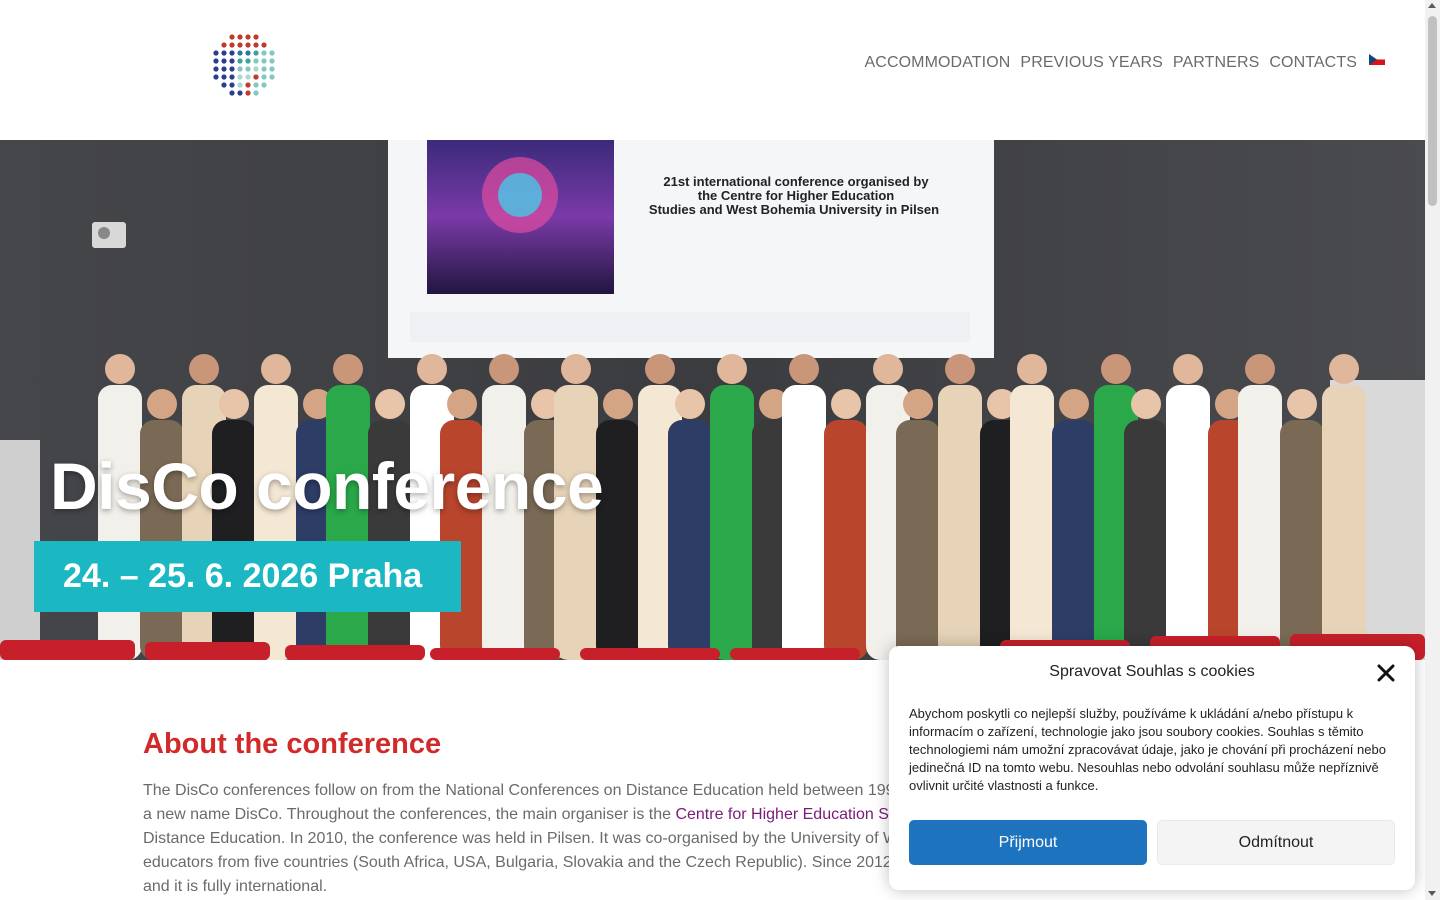 Image resolution: width=1440 pixels, height=900 pixels. I want to click on scroll-thumb, so click(1432, 111).